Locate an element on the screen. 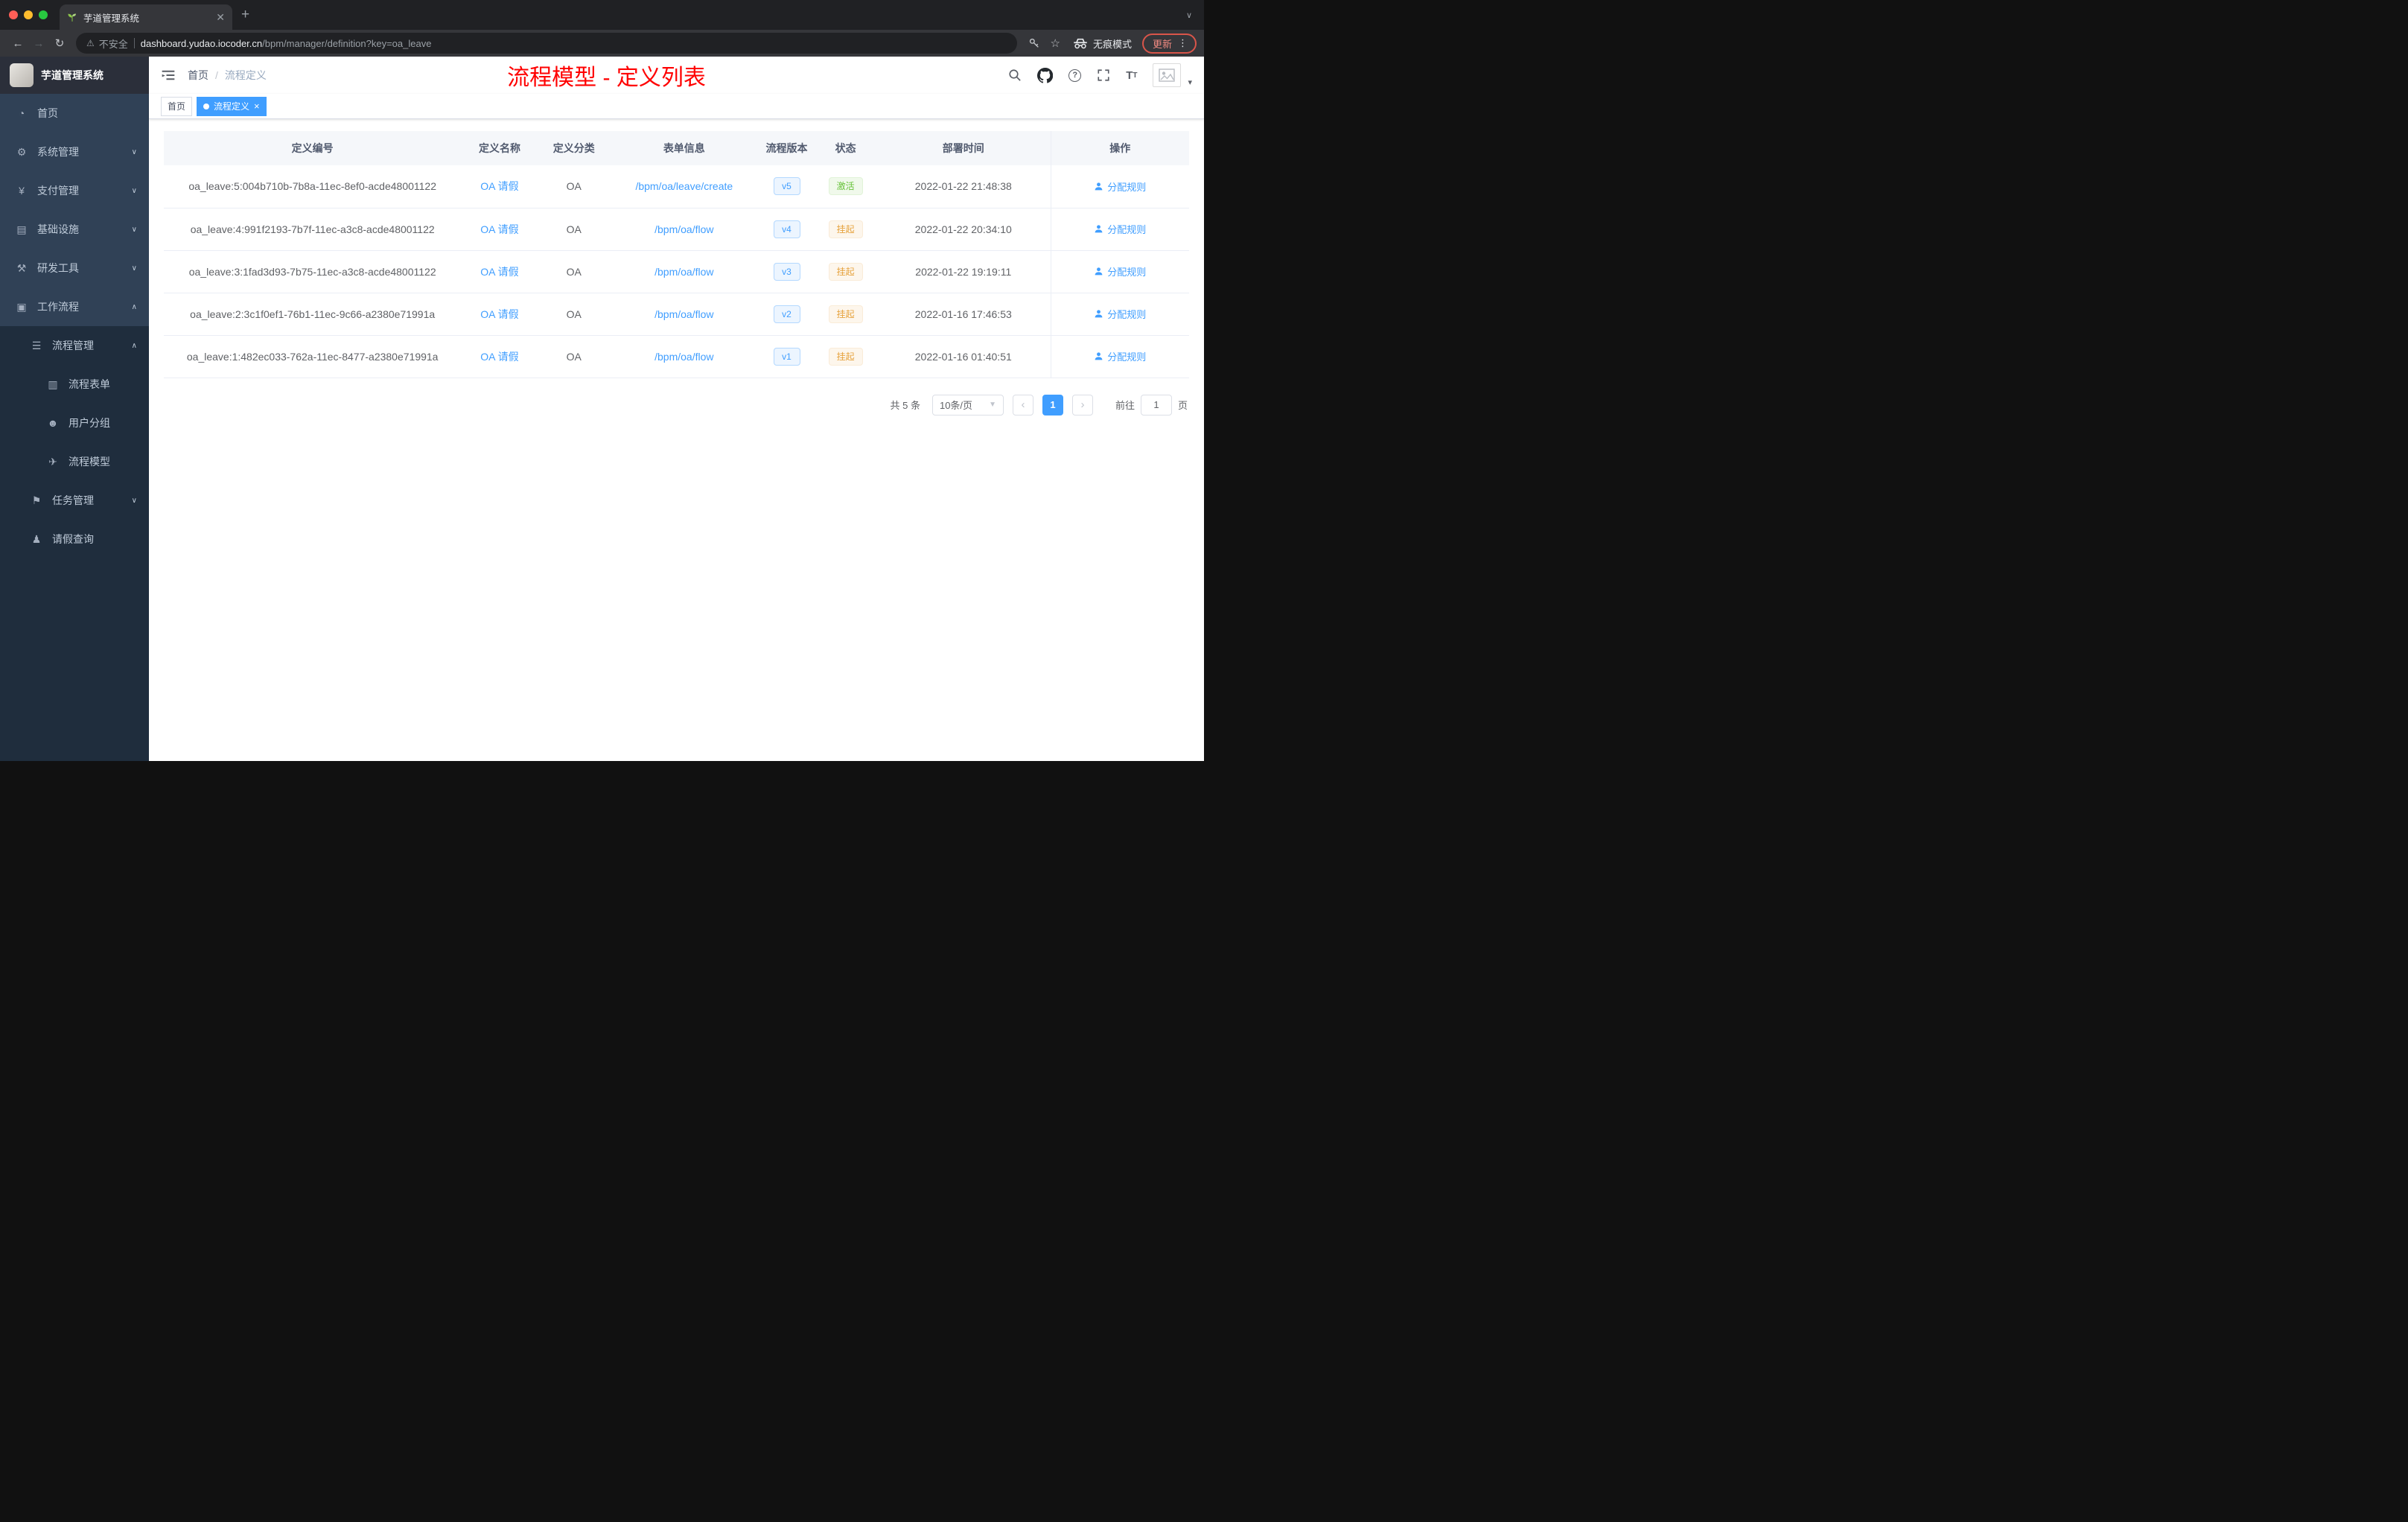  page-size-select: 10条/页 ▼ is located at coordinates (967, 404).